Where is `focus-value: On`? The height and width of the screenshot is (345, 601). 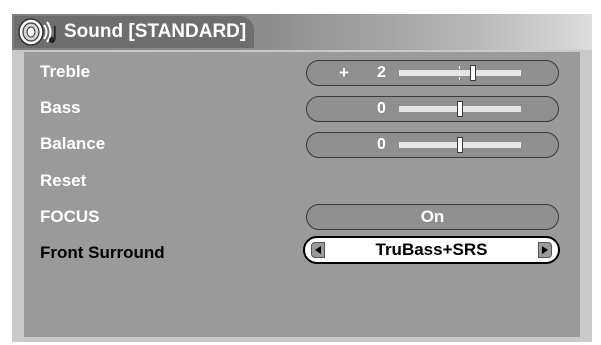 focus-value: On is located at coordinates (432, 216).